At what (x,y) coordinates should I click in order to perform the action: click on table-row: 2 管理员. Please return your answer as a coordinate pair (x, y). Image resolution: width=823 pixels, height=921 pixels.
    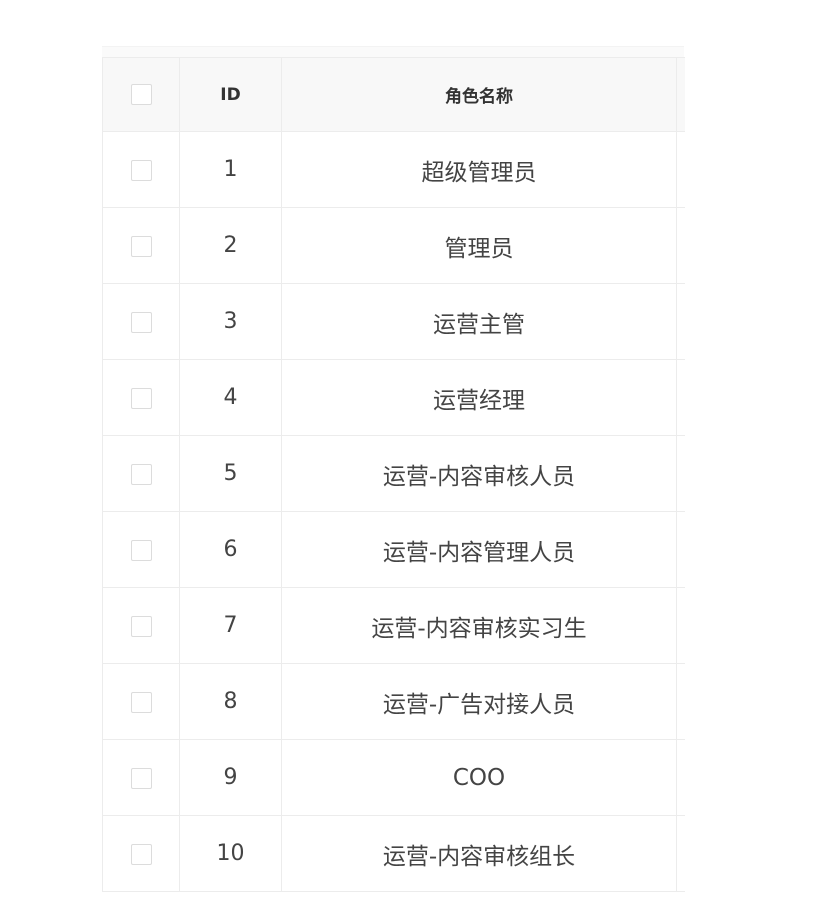
    Looking at the image, I should click on (393, 245).